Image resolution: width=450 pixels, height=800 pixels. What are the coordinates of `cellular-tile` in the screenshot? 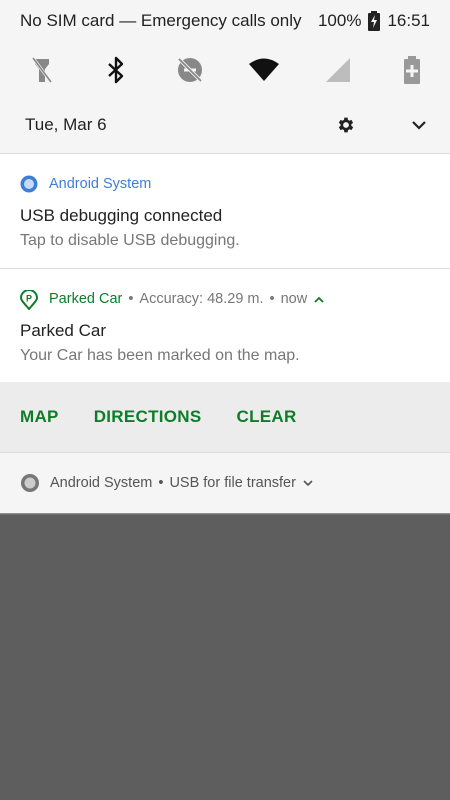 It's located at (338, 70).